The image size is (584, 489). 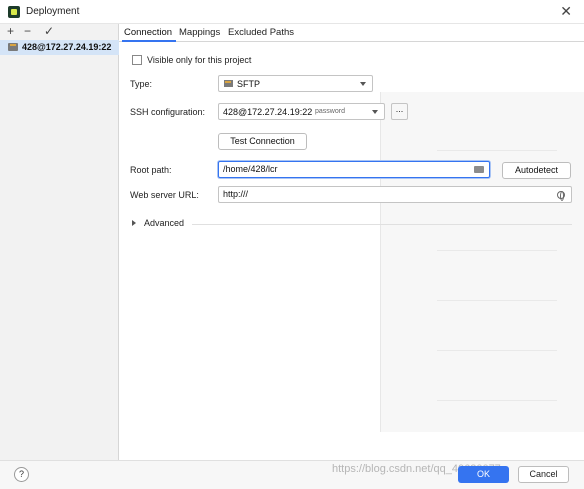 What do you see at coordinates (561, 196) in the screenshot?
I see `globe-icon` at bounding box center [561, 196].